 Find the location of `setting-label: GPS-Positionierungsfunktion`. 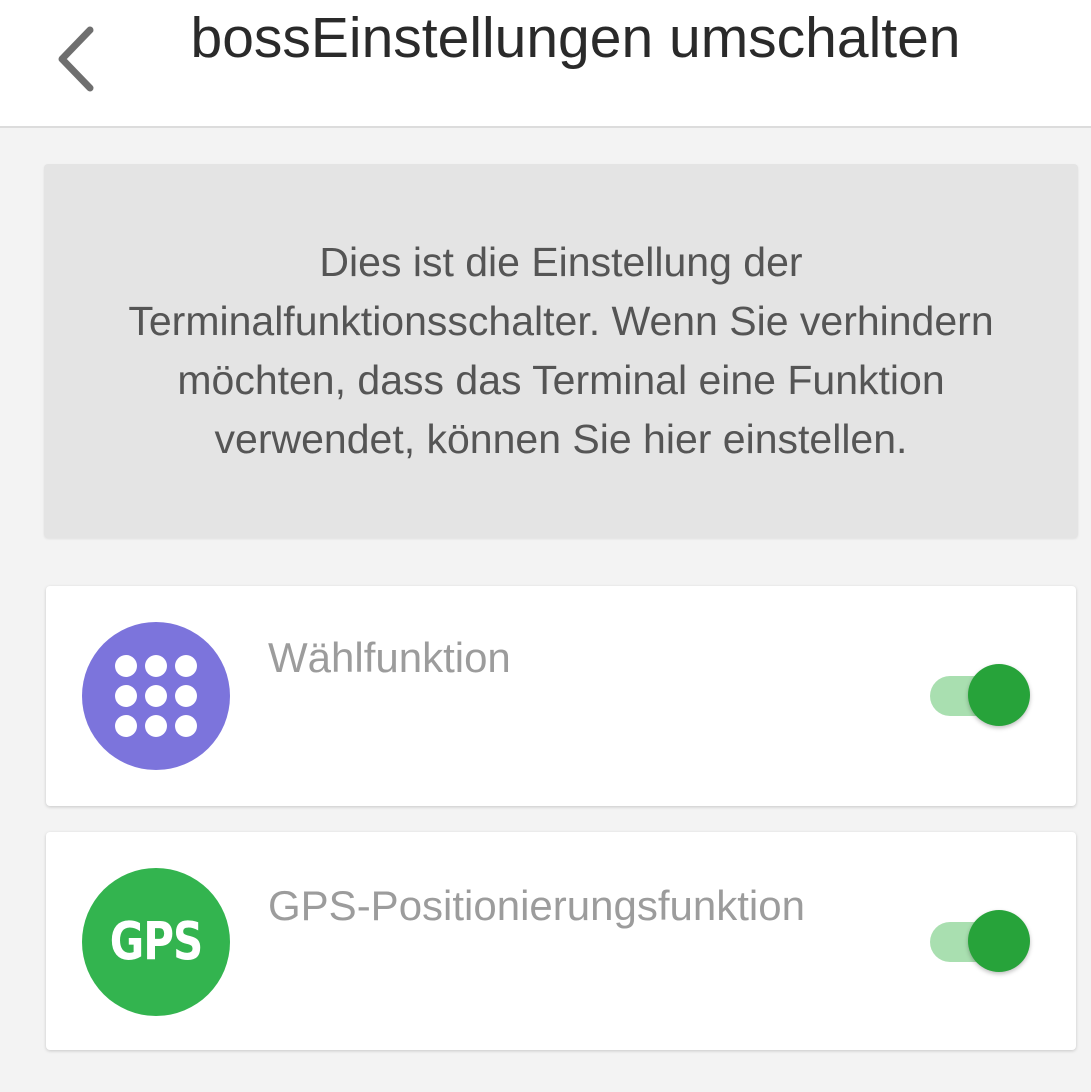

setting-label: GPS-Positionierungsfunktion is located at coordinates (536, 905).